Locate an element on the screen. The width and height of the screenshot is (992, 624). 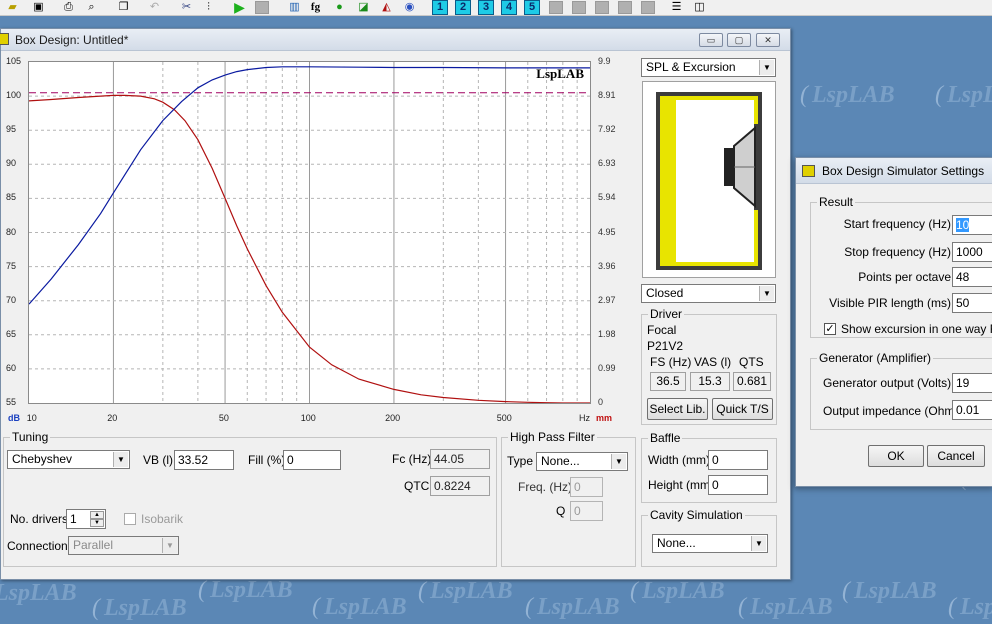
tools-icon: ✂ is located at coordinates (186, 7).